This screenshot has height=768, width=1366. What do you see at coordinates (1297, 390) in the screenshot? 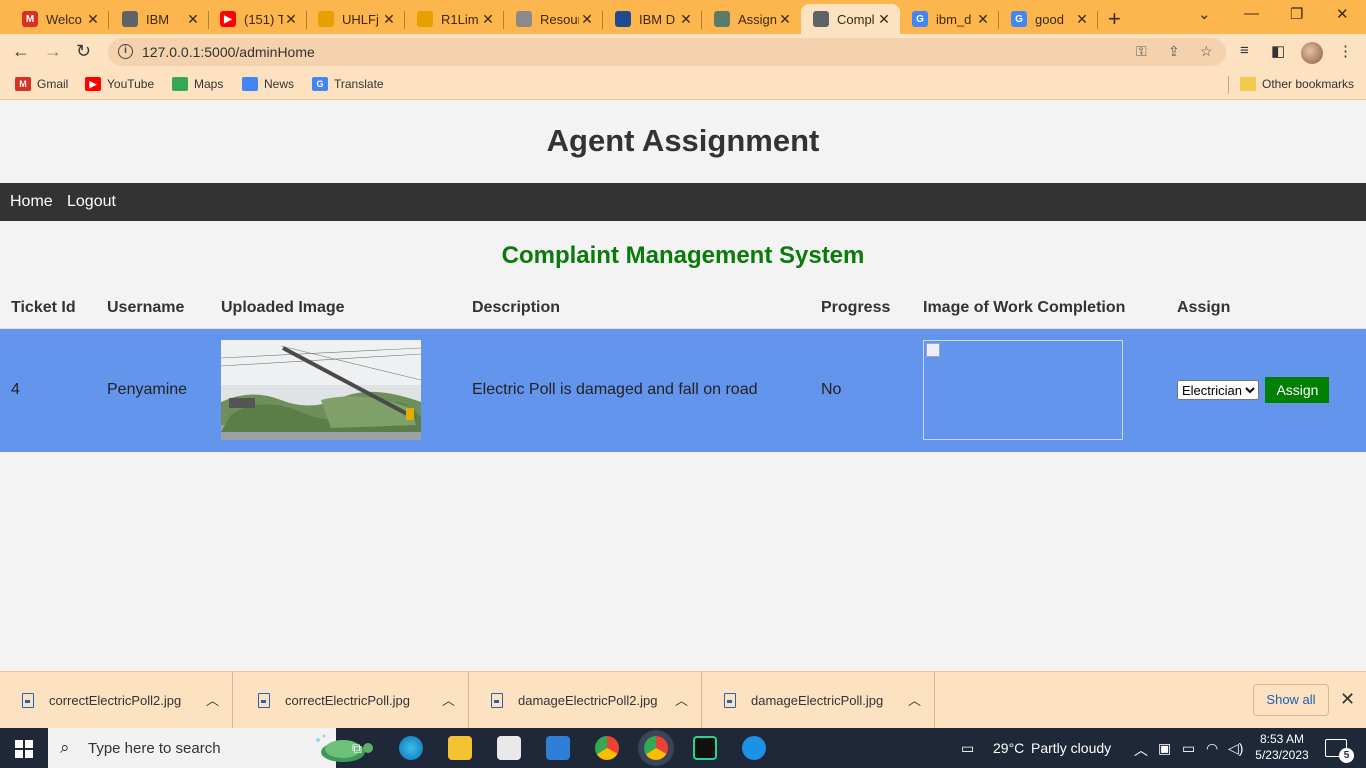
I see `assign-button: Assign` at bounding box center [1297, 390].